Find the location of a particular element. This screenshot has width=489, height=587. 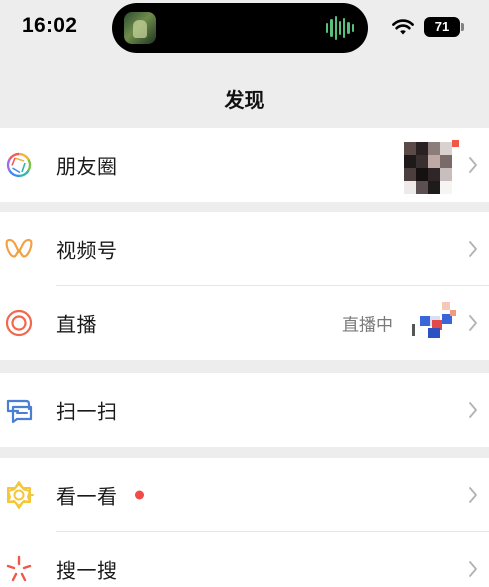

live-status-text: 直播中 is located at coordinates (367, 325).